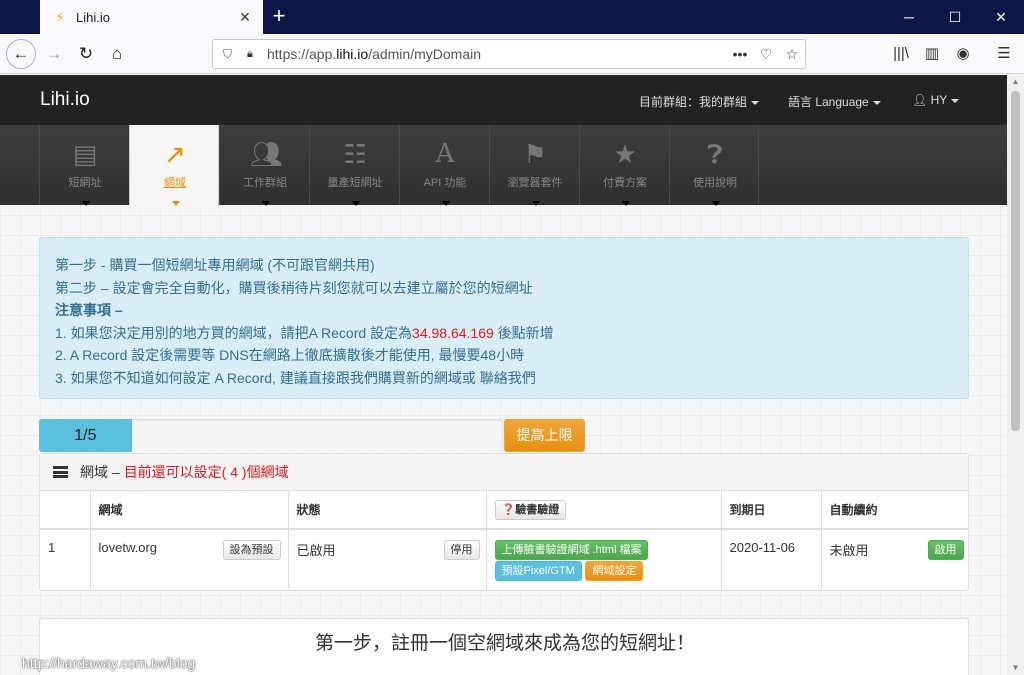  Describe the element at coordinates (792, 54) in the screenshot. I see `bookmark-star-icon: ☆` at that location.